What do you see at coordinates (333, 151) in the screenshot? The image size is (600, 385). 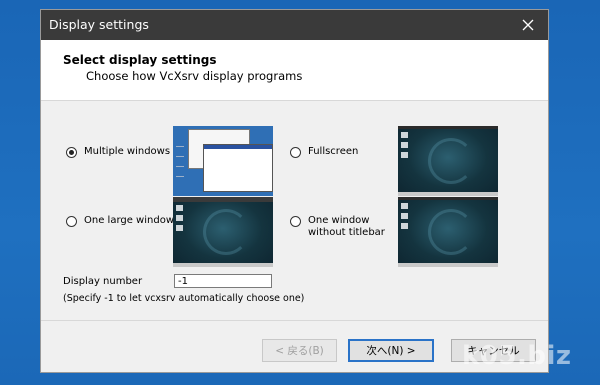 I see `radio-label: Fullscreen` at bounding box center [333, 151].